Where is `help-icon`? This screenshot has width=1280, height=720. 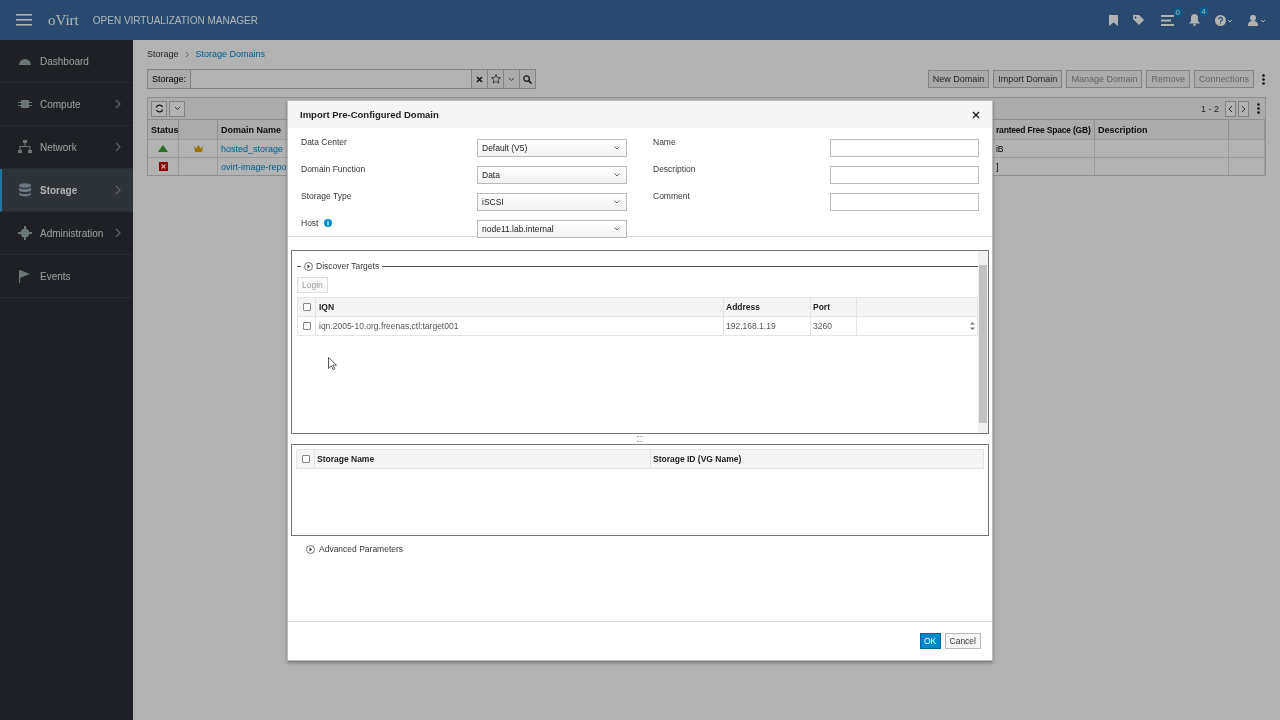
help-icon is located at coordinates (1224, 20).